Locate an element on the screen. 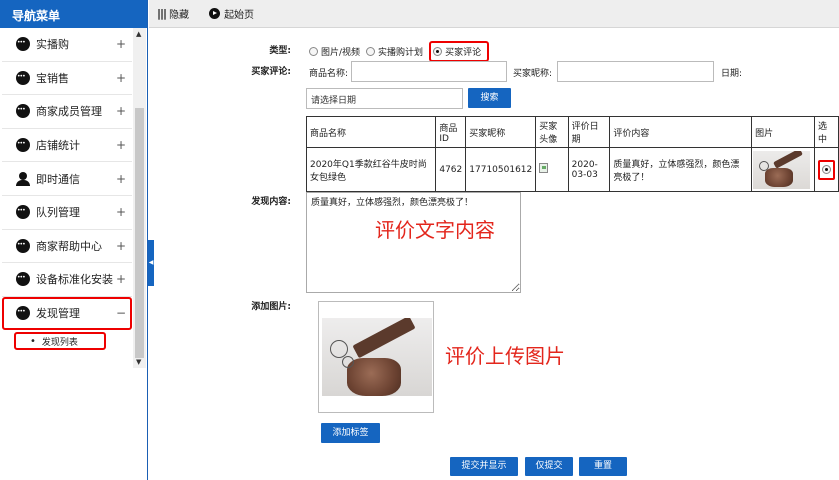  scroll-up-icon: ▲ is located at coordinates (138, 34).